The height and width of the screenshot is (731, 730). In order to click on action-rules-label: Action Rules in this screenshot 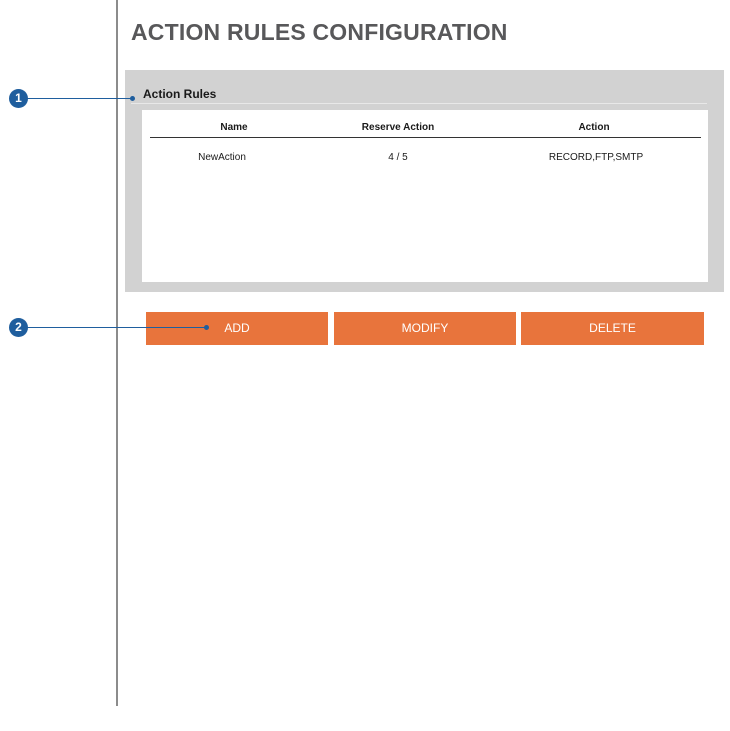, I will do `click(180, 94)`.